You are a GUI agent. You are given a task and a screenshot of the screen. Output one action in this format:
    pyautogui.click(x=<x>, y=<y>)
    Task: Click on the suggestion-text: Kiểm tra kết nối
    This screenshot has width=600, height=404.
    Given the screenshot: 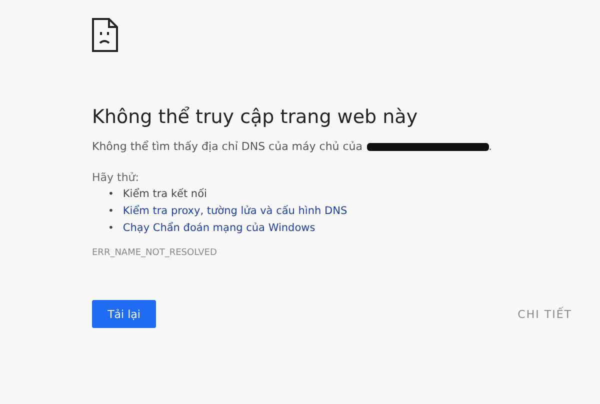 What is the action you would take?
    pyautogui.click(x=164, y=194)
    